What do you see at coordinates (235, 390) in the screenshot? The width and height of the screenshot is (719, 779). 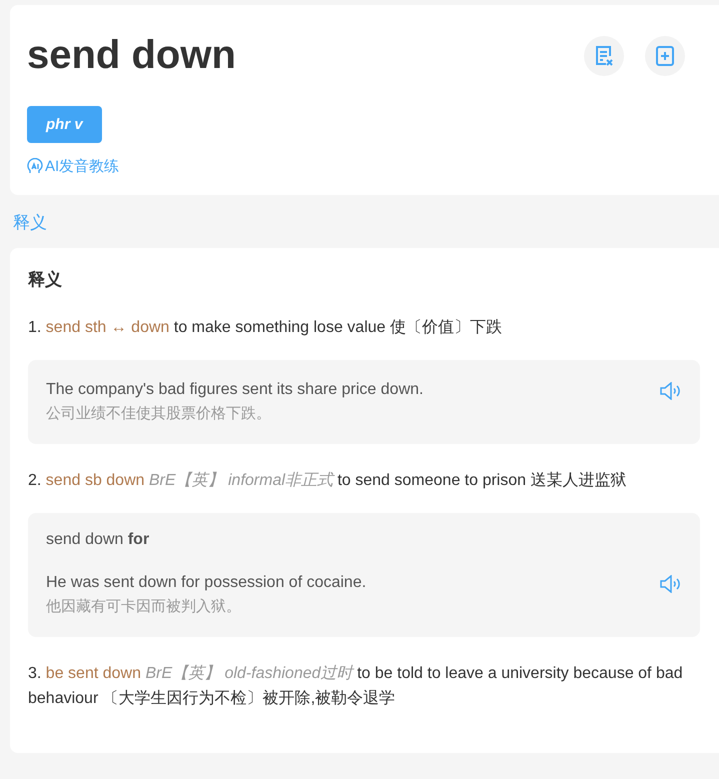 I see `example-sentence: The company's bad figures sent its share price down.` at bounding box center [235, 390].